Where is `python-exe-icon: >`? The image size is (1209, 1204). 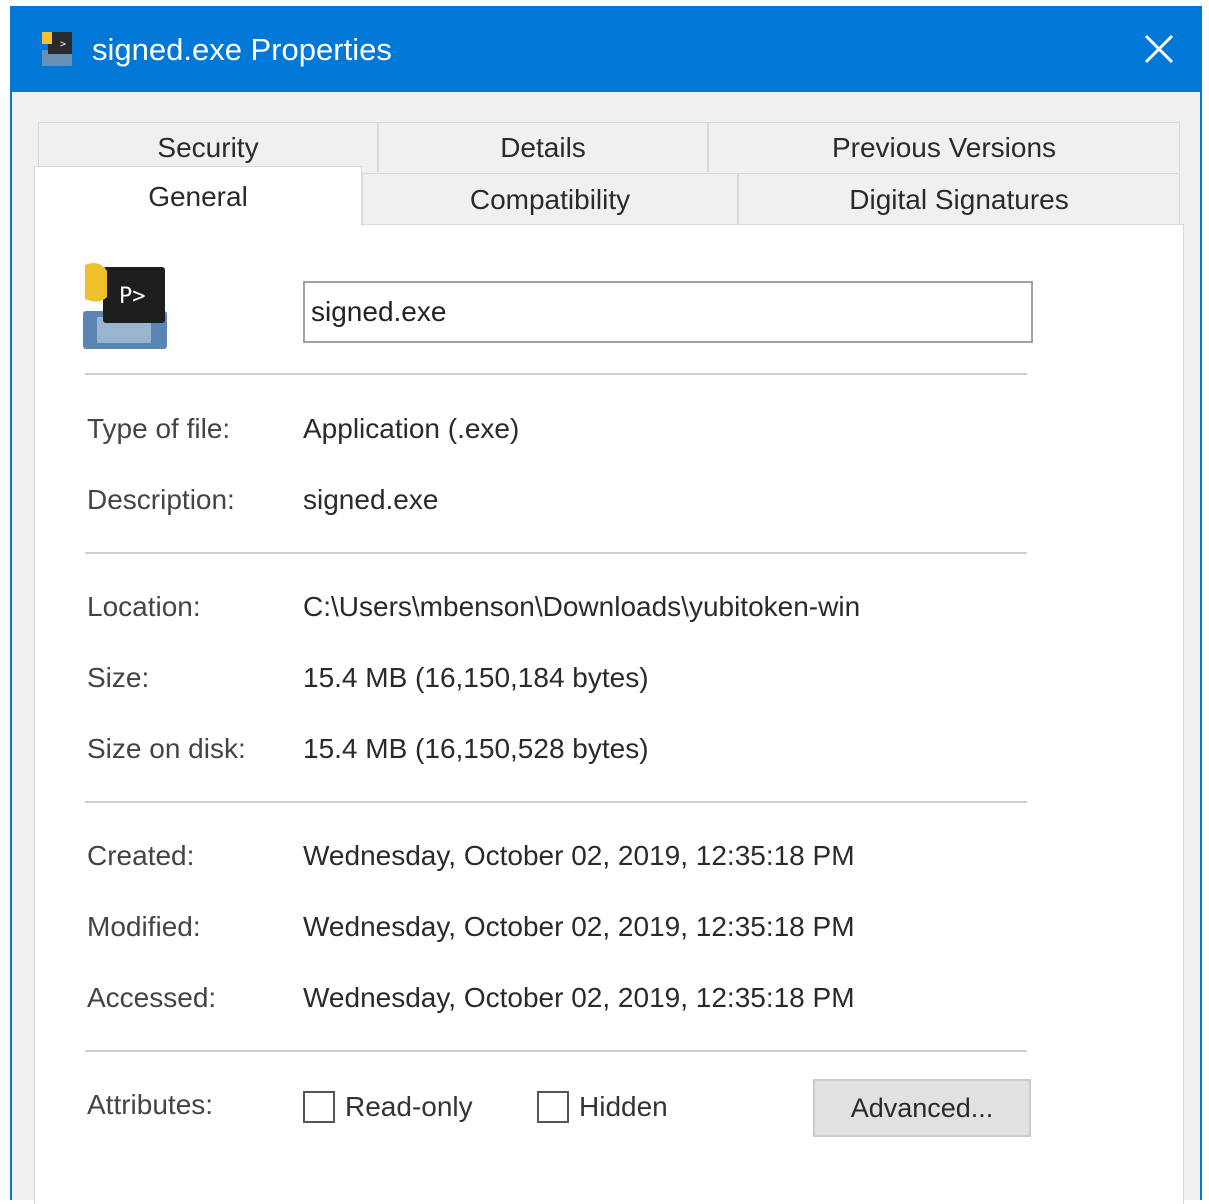
python-exe-icon: > is located at coordinates (57, 49).